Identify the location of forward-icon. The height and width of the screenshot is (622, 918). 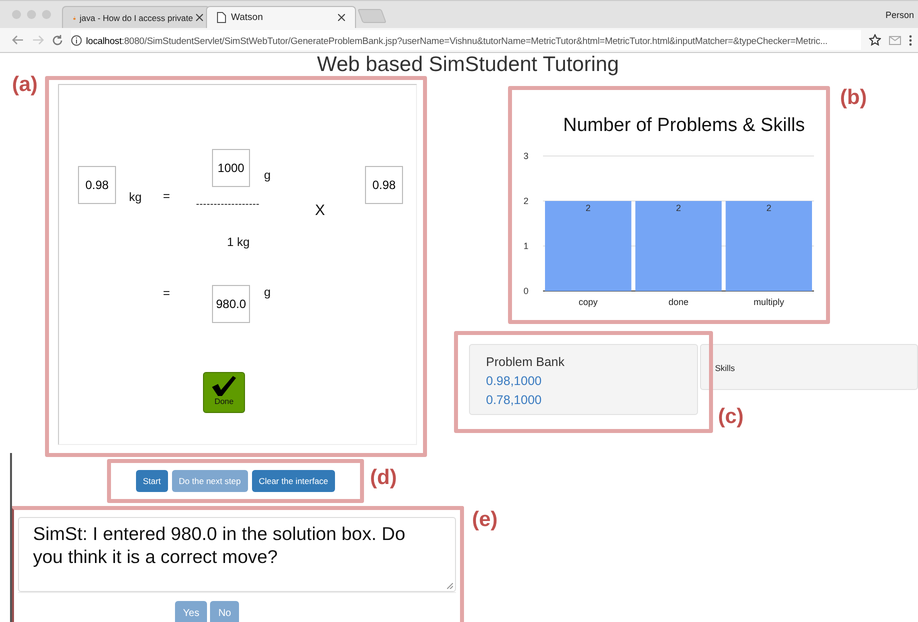
(38, 40).